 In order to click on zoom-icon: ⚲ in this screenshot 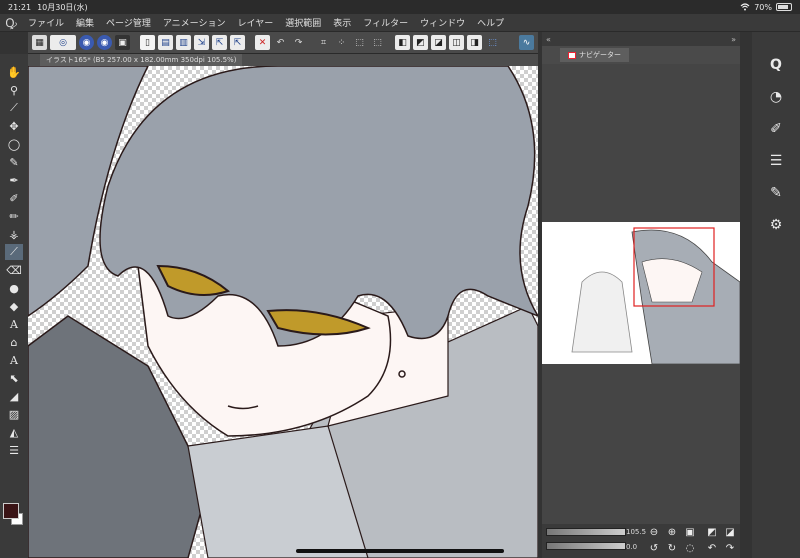, I will do `click(14, 90)`.